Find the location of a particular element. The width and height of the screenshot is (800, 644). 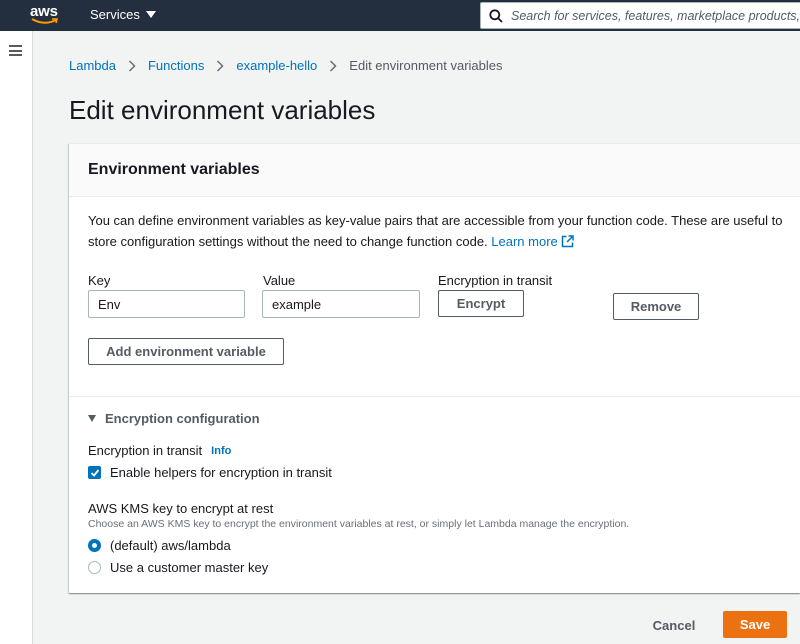

encryption-configuration-title: Encryption configuration is located at coordinates (182, 418).